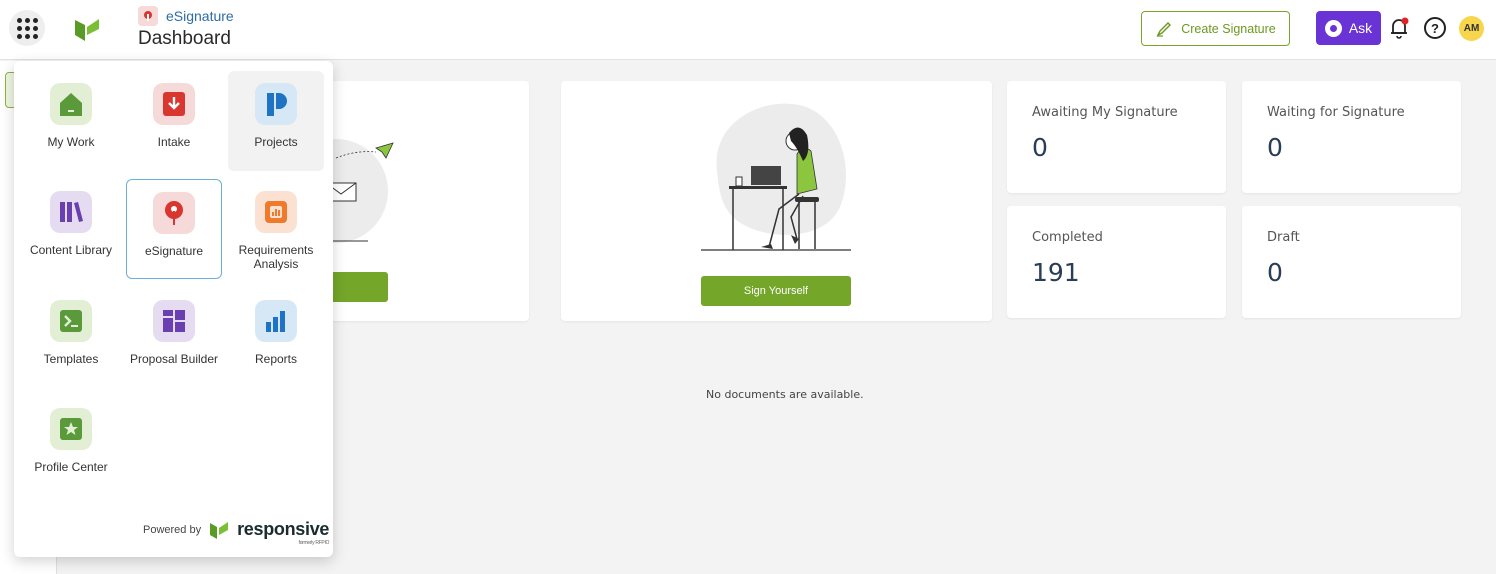 This screenshot has width=1496, height=574. Describe the element at coordinates (71, 104) in the screenshot. I see `home-icon` at that location.